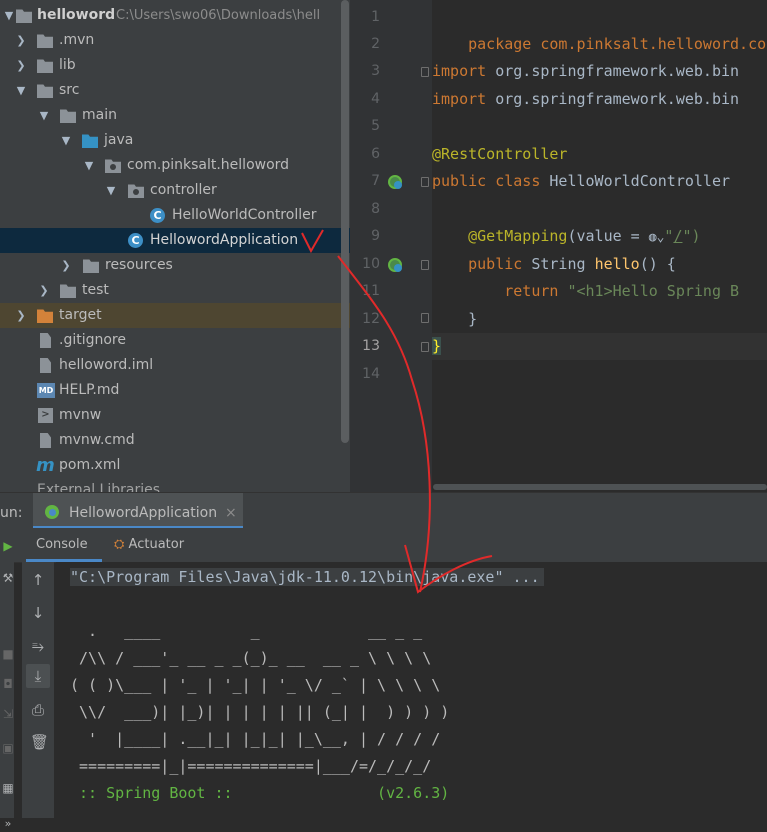 The height and width of the screenshot is (832, 767). I want to click on code-token: org.springframework.web.bin, so click(613, 71).